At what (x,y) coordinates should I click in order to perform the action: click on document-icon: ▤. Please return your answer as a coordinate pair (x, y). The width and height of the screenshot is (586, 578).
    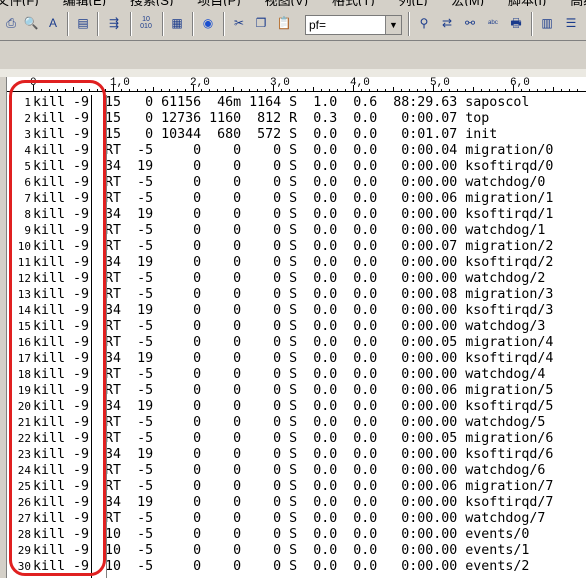
    Looking at the image, I should click on (83, 23).